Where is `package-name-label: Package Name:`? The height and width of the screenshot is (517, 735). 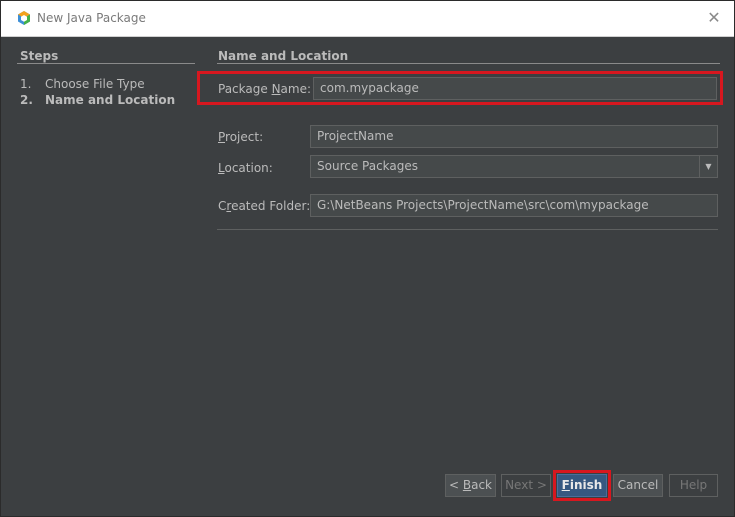
package-name-label: Package Name: is located at coordinates (265, 89).